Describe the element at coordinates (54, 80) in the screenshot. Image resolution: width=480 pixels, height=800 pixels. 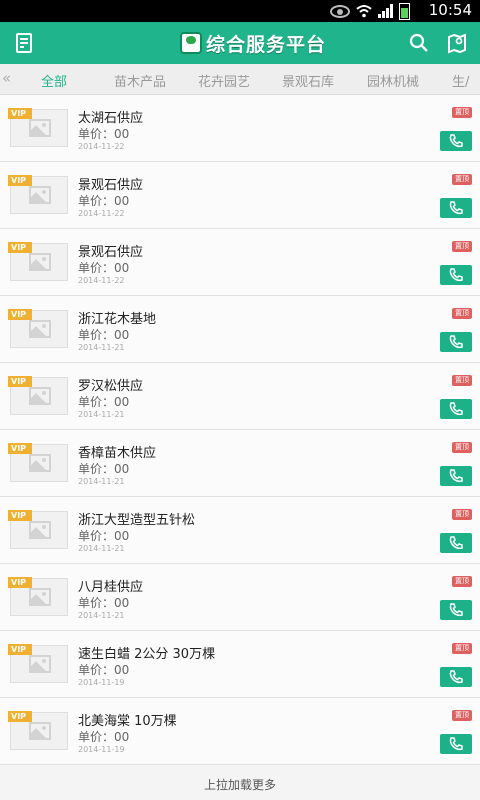
I see `tab-all: 全部` at that location.